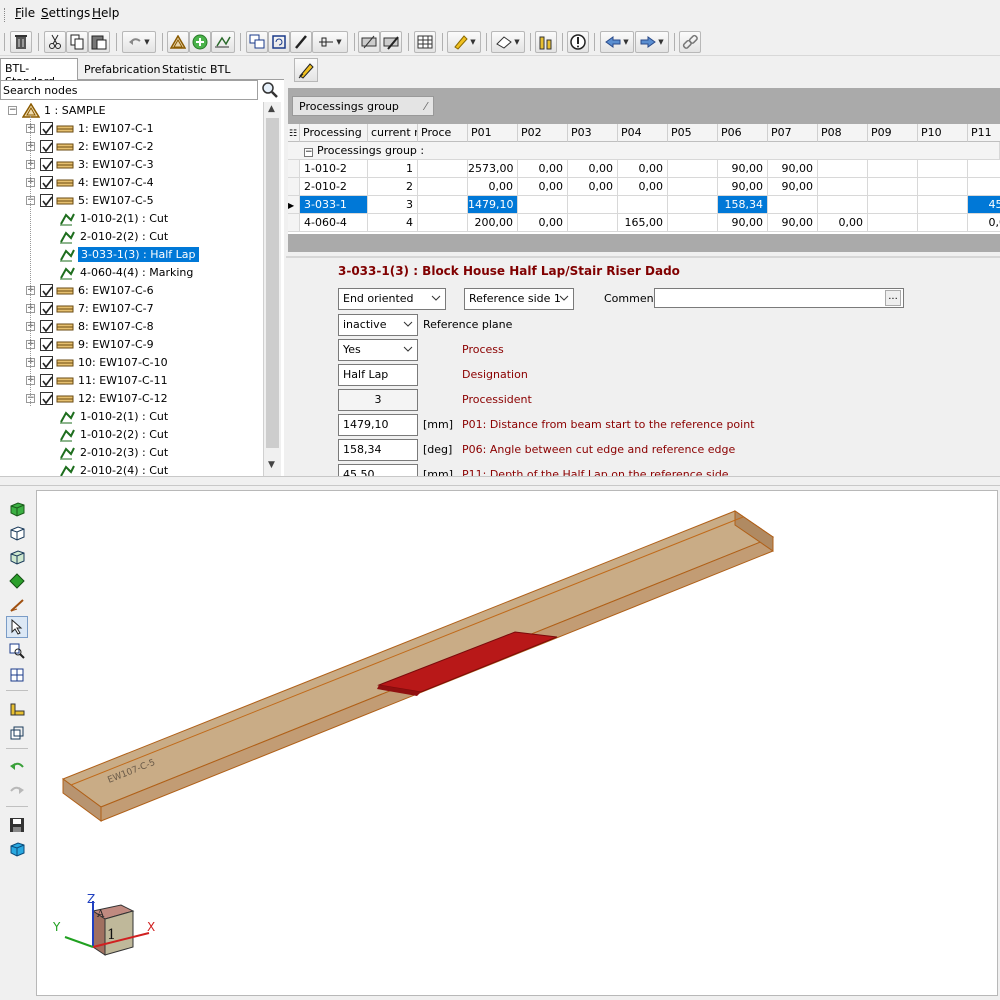  Describe the element at coordinates (334, 187) in the screenshot. I see `table-cell: 2-010-2` at that location.